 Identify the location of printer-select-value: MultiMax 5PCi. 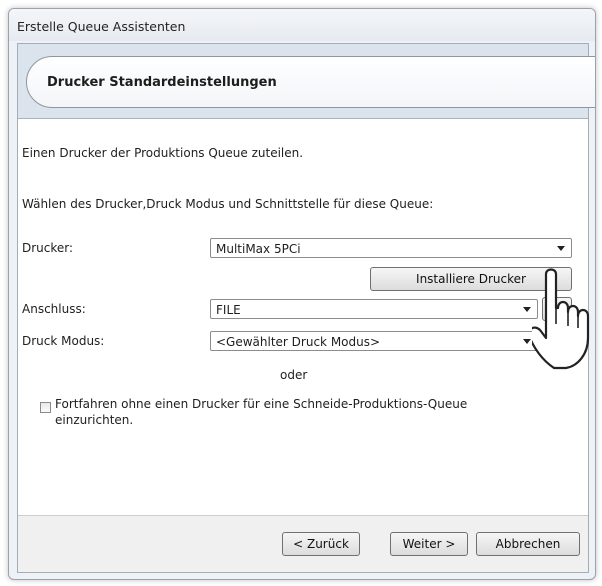
(258, 249).